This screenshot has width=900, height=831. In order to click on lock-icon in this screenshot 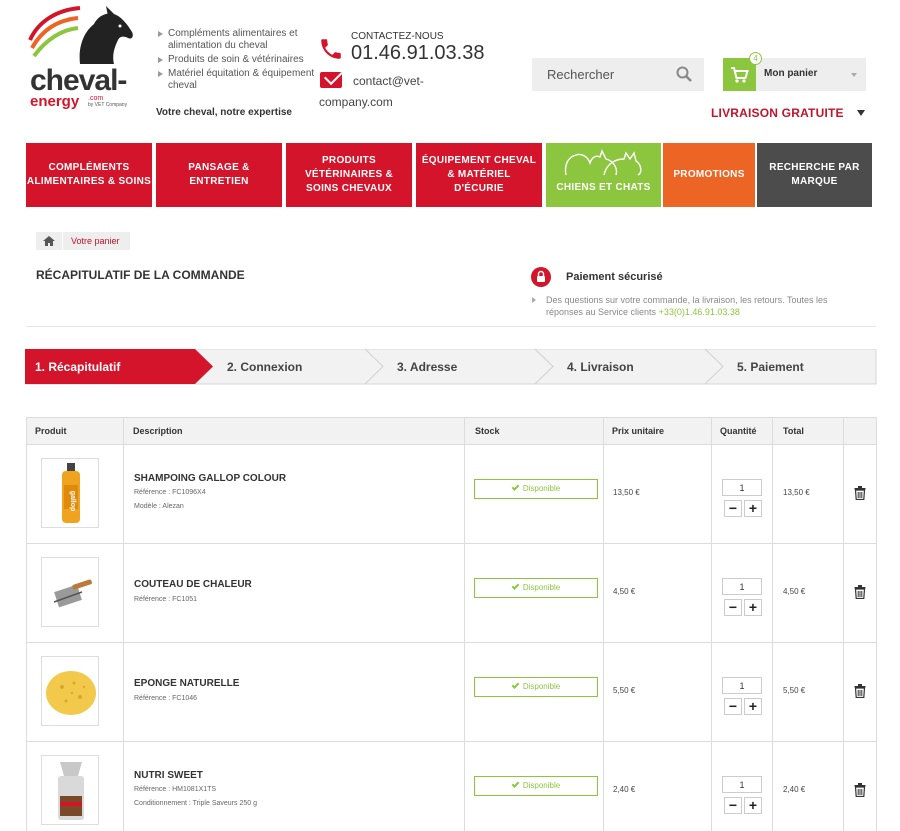, I will do `click(541, 277)`.